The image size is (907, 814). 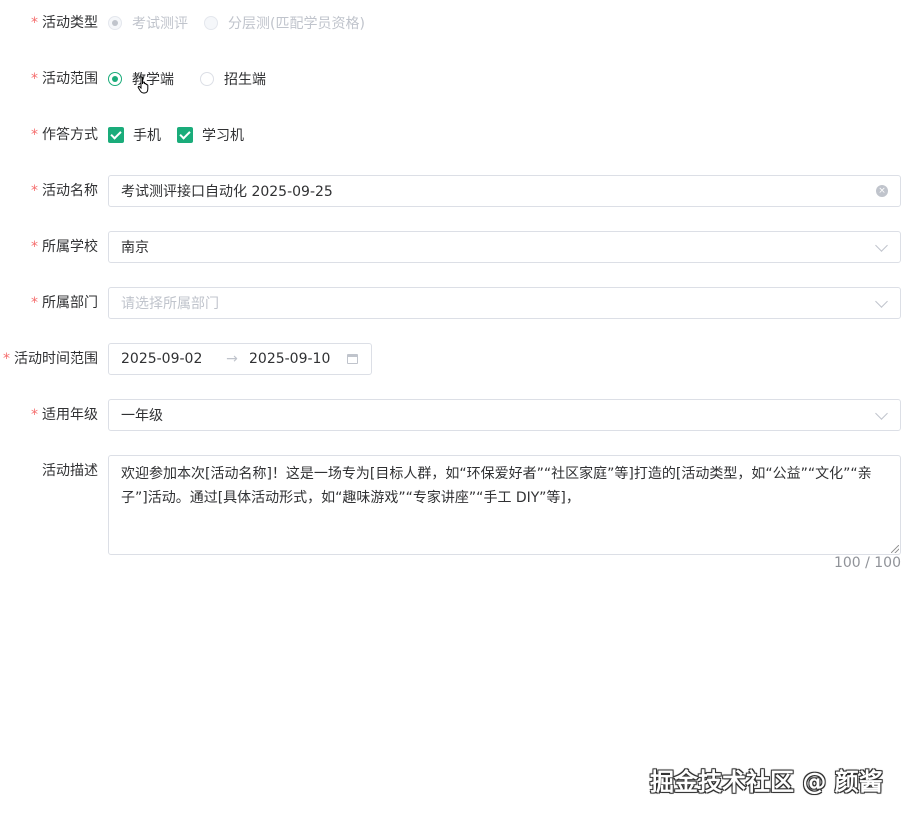 What do you see at coordinates (169, 359) in the screenshot?
I see `start-date: 2025-09-02` at bounding box center [169, 359].